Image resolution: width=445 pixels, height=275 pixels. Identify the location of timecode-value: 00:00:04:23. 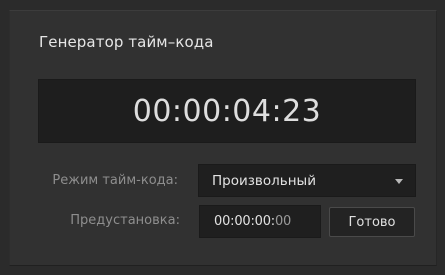
(227, 111).